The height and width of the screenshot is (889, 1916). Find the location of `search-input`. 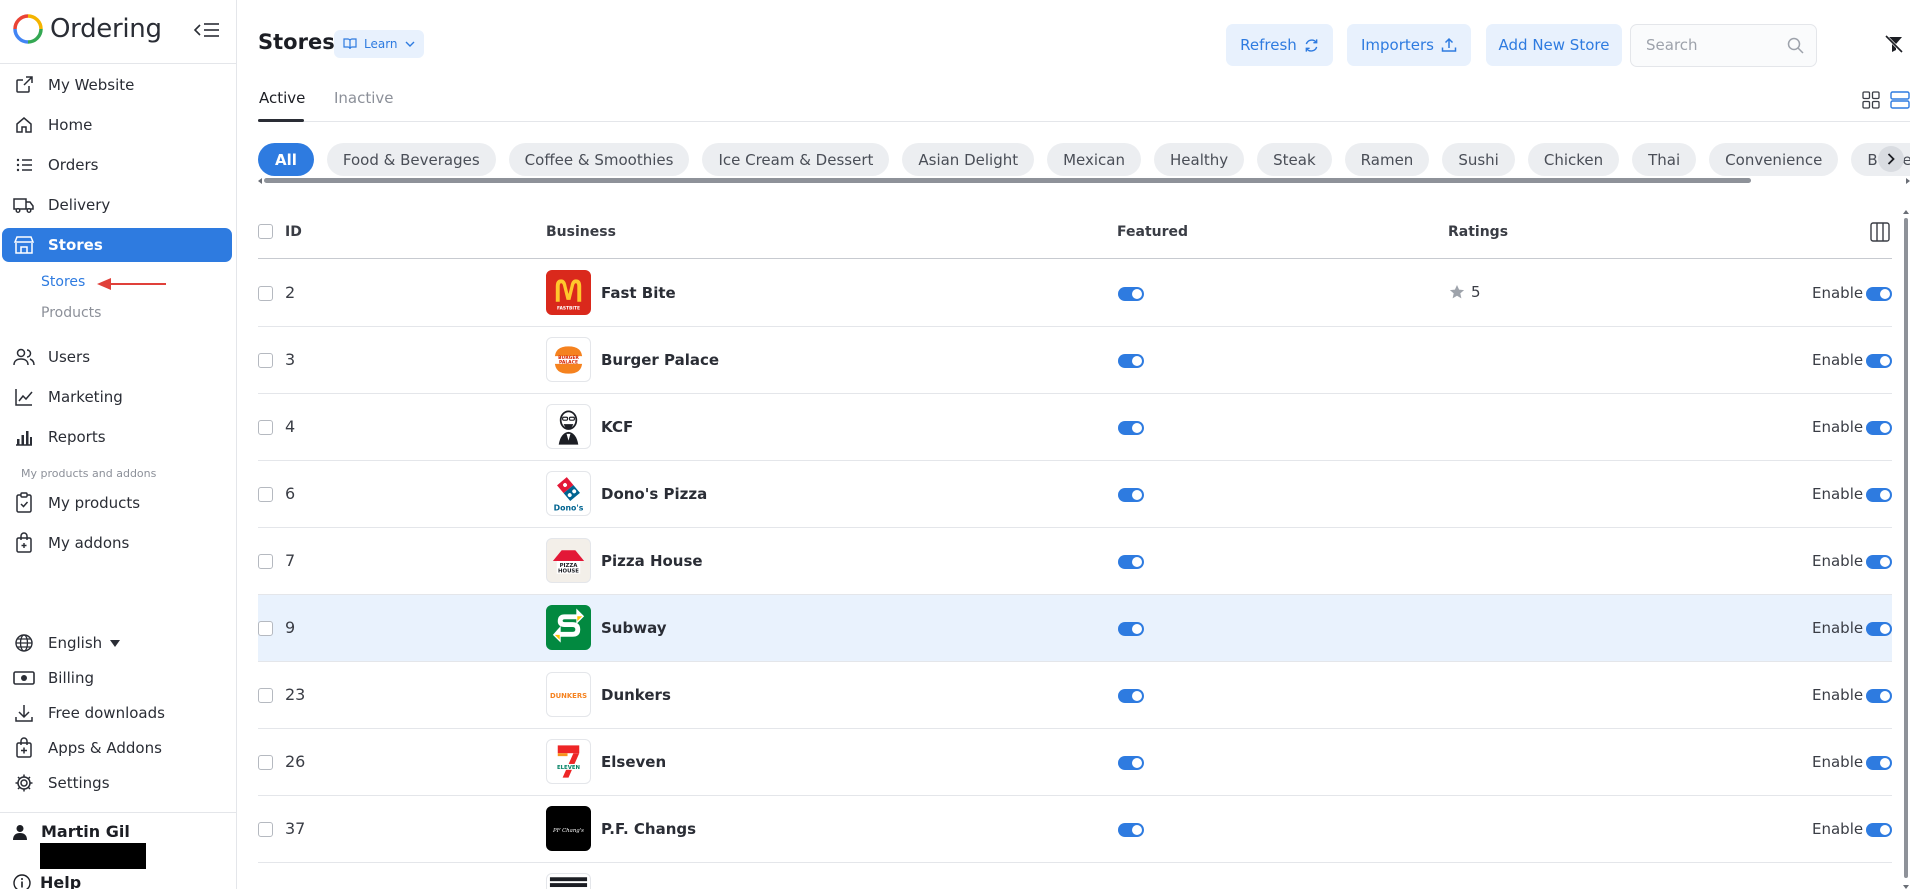

search-input is located at coordinates (1716, 45).